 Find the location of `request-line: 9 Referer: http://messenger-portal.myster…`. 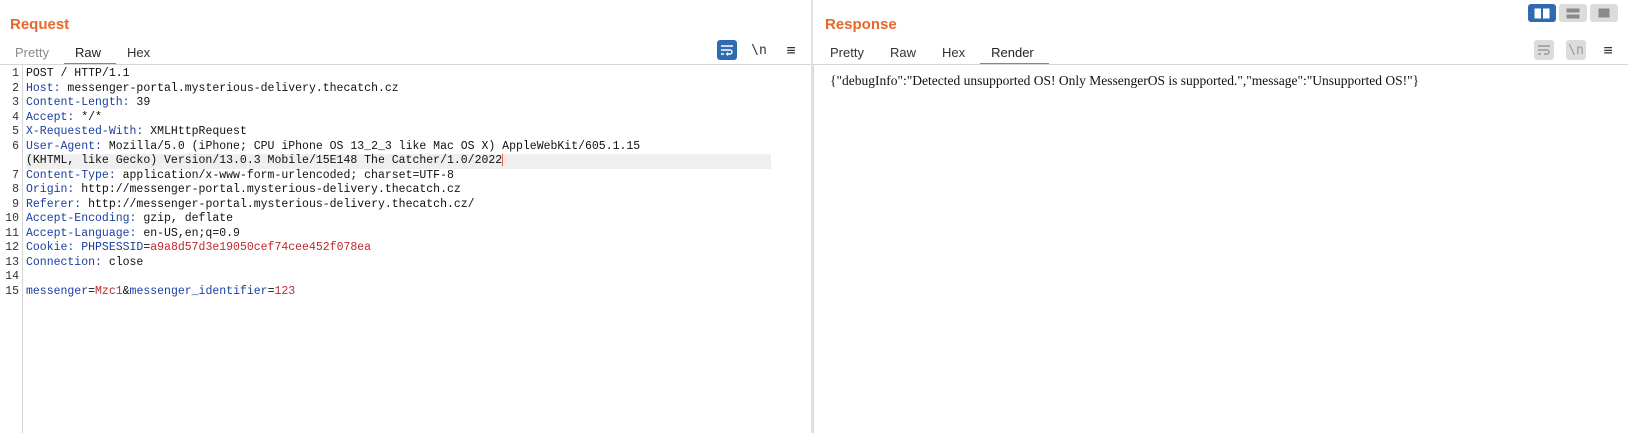

request-line: 9 Referer: http://messenger-portal.myster… is located at coordinates (405, 205).